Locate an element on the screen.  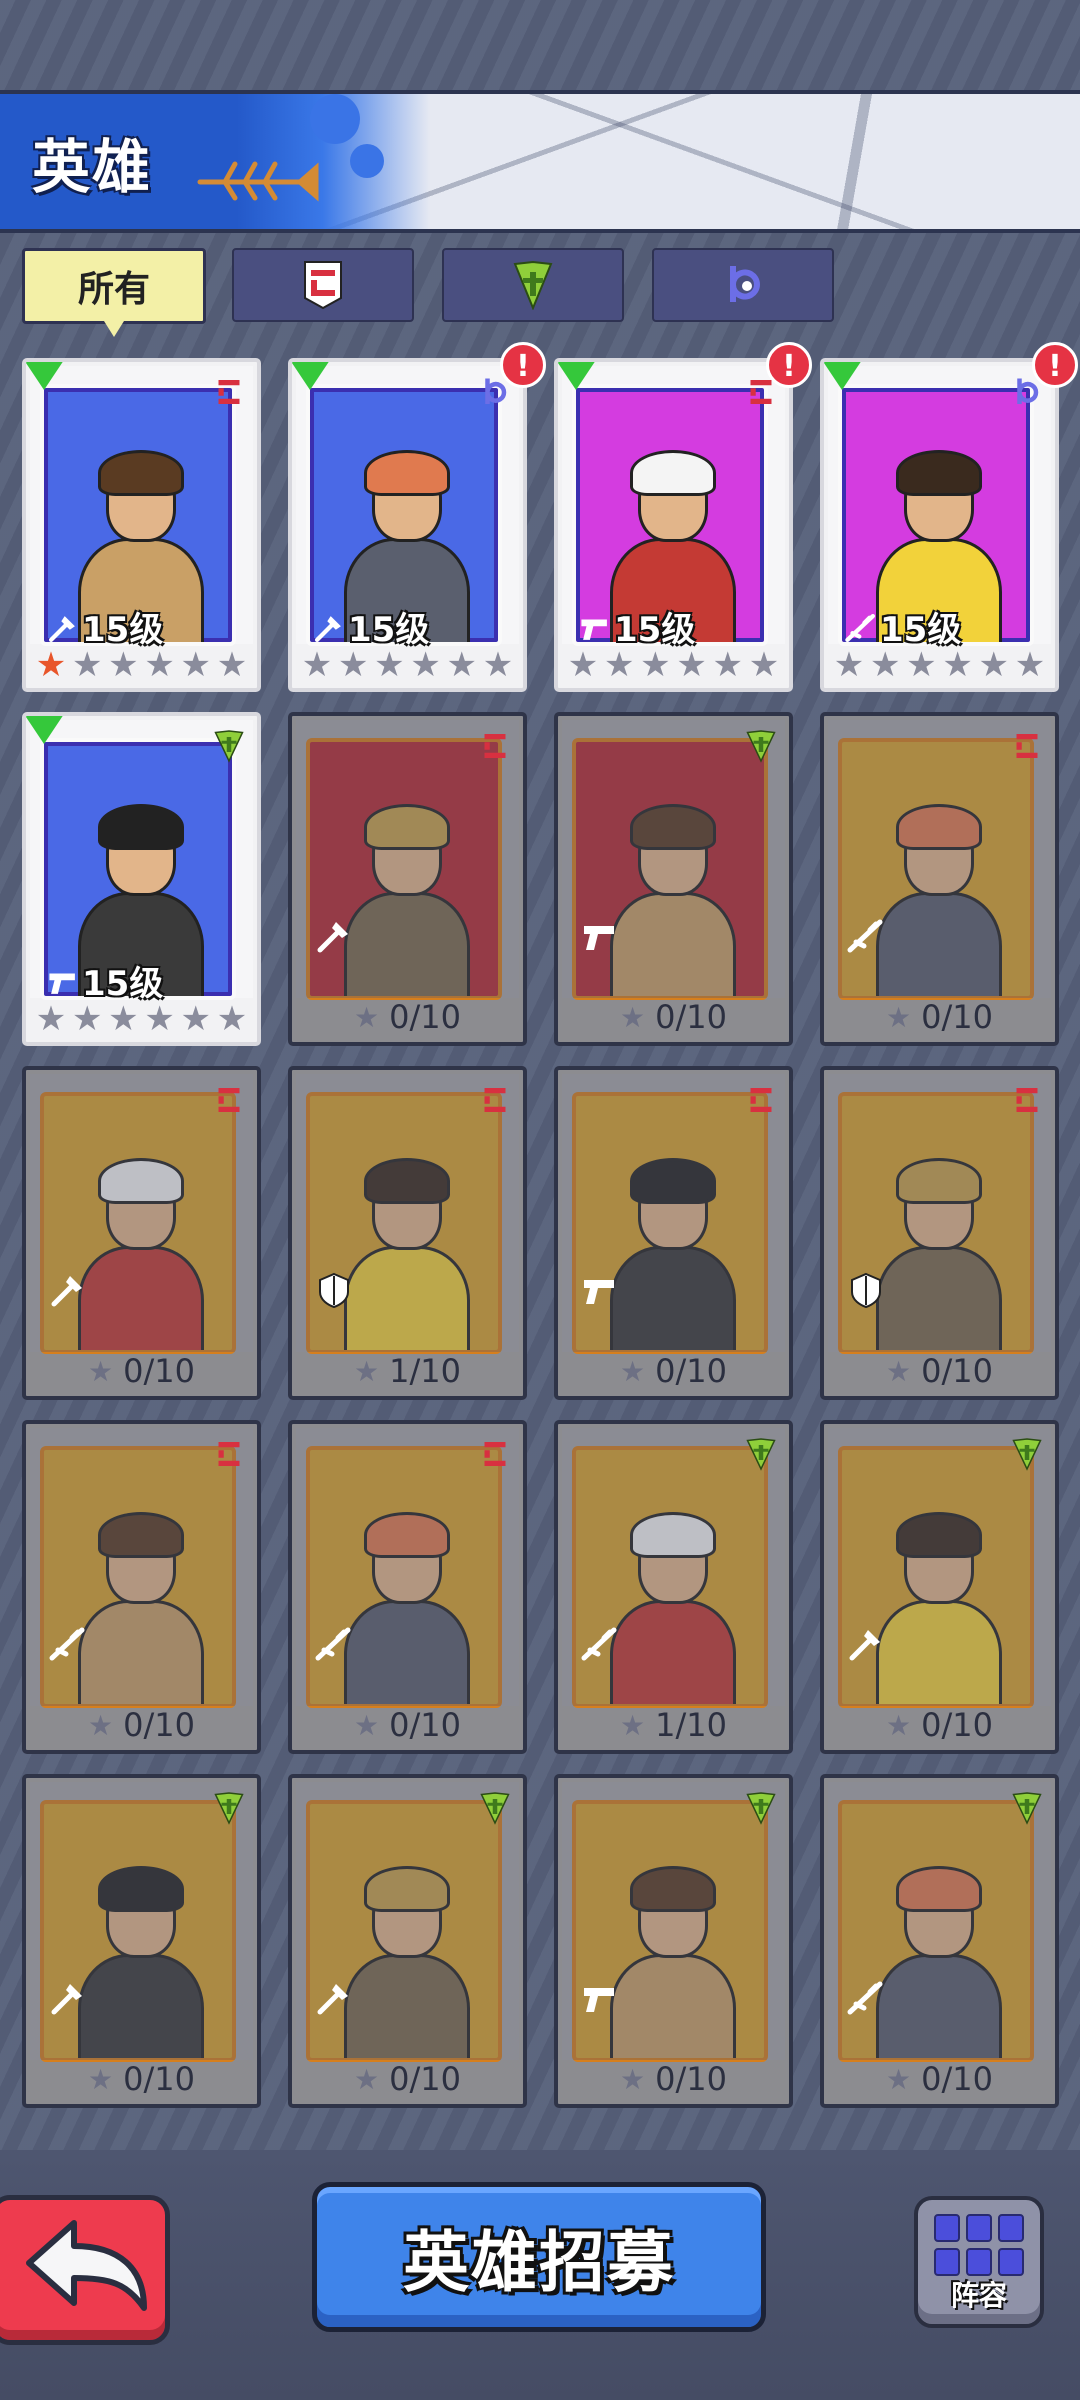
lineup-button: 阵容 is located at coordinates (979, 2262).